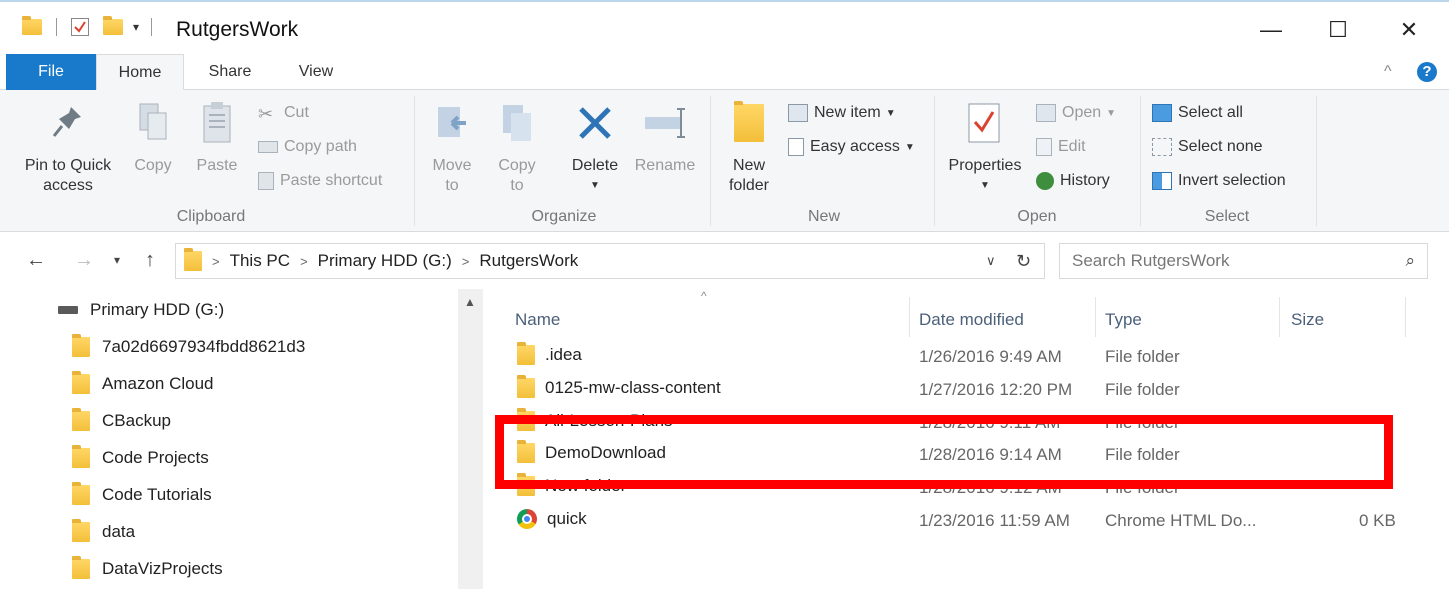 Image resolution: width=1449 pixels, height=589 pixels. What do you see at coordinates (851, 147) in the screenshot?
I see `easy-access-button: Easy access ▼` at bounding box center [851, 147].